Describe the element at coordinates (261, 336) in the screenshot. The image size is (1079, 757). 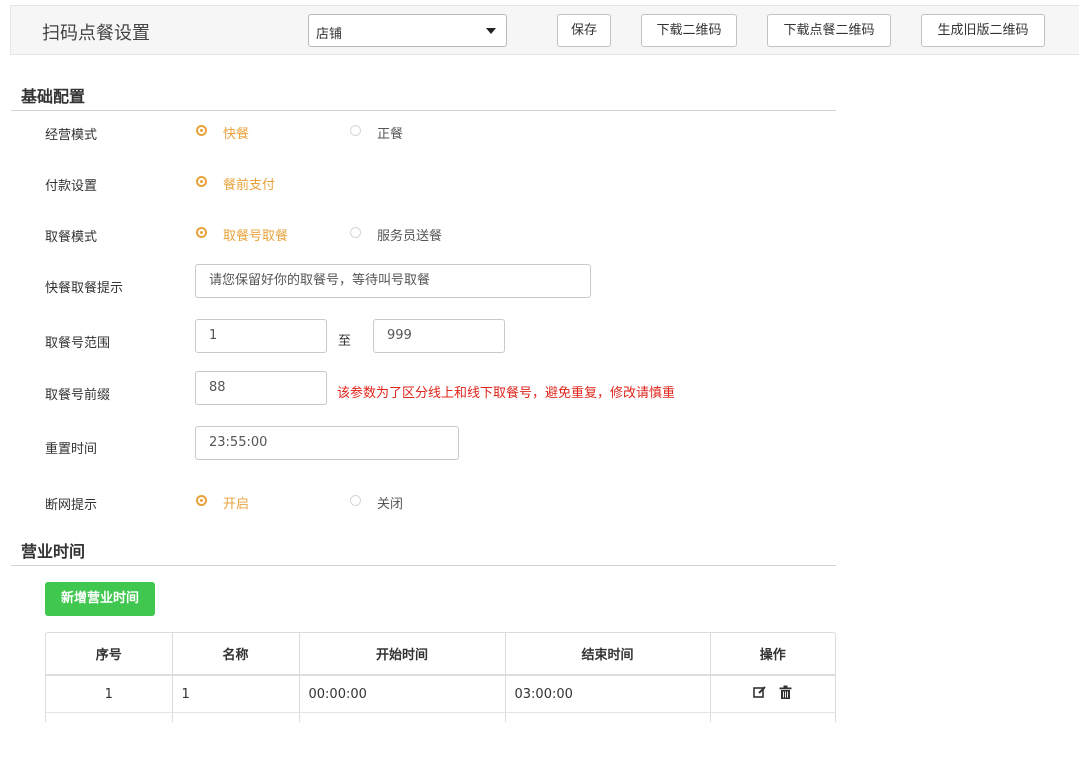
I see `range-from-input: 1` at that location.